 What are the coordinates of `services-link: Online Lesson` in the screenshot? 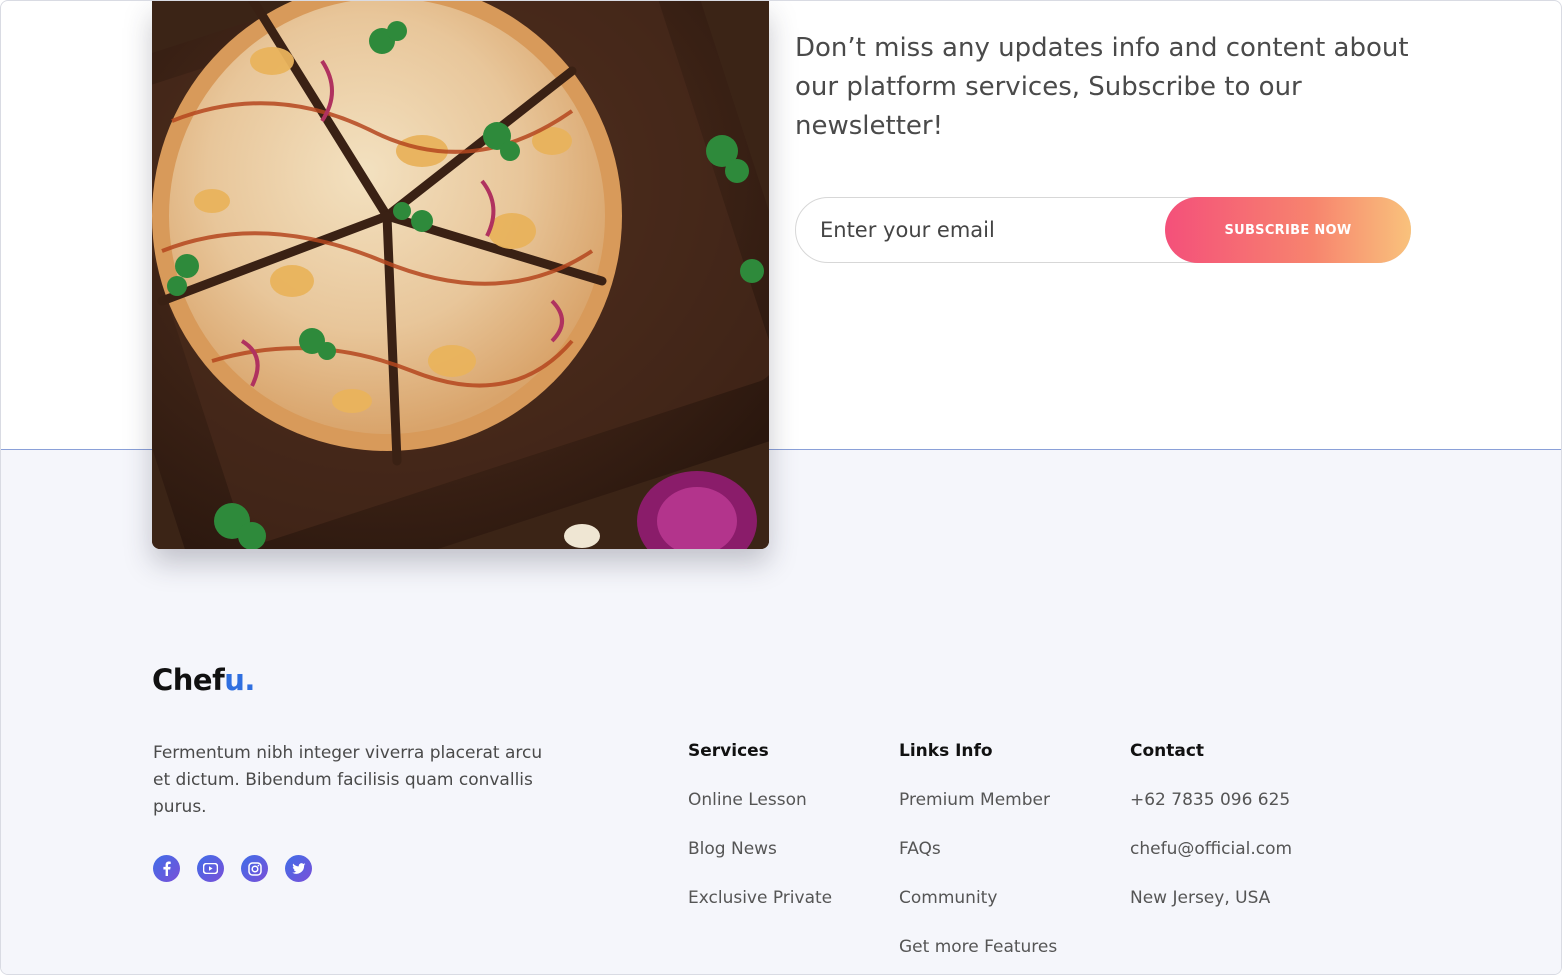 It's located at (760, 813).